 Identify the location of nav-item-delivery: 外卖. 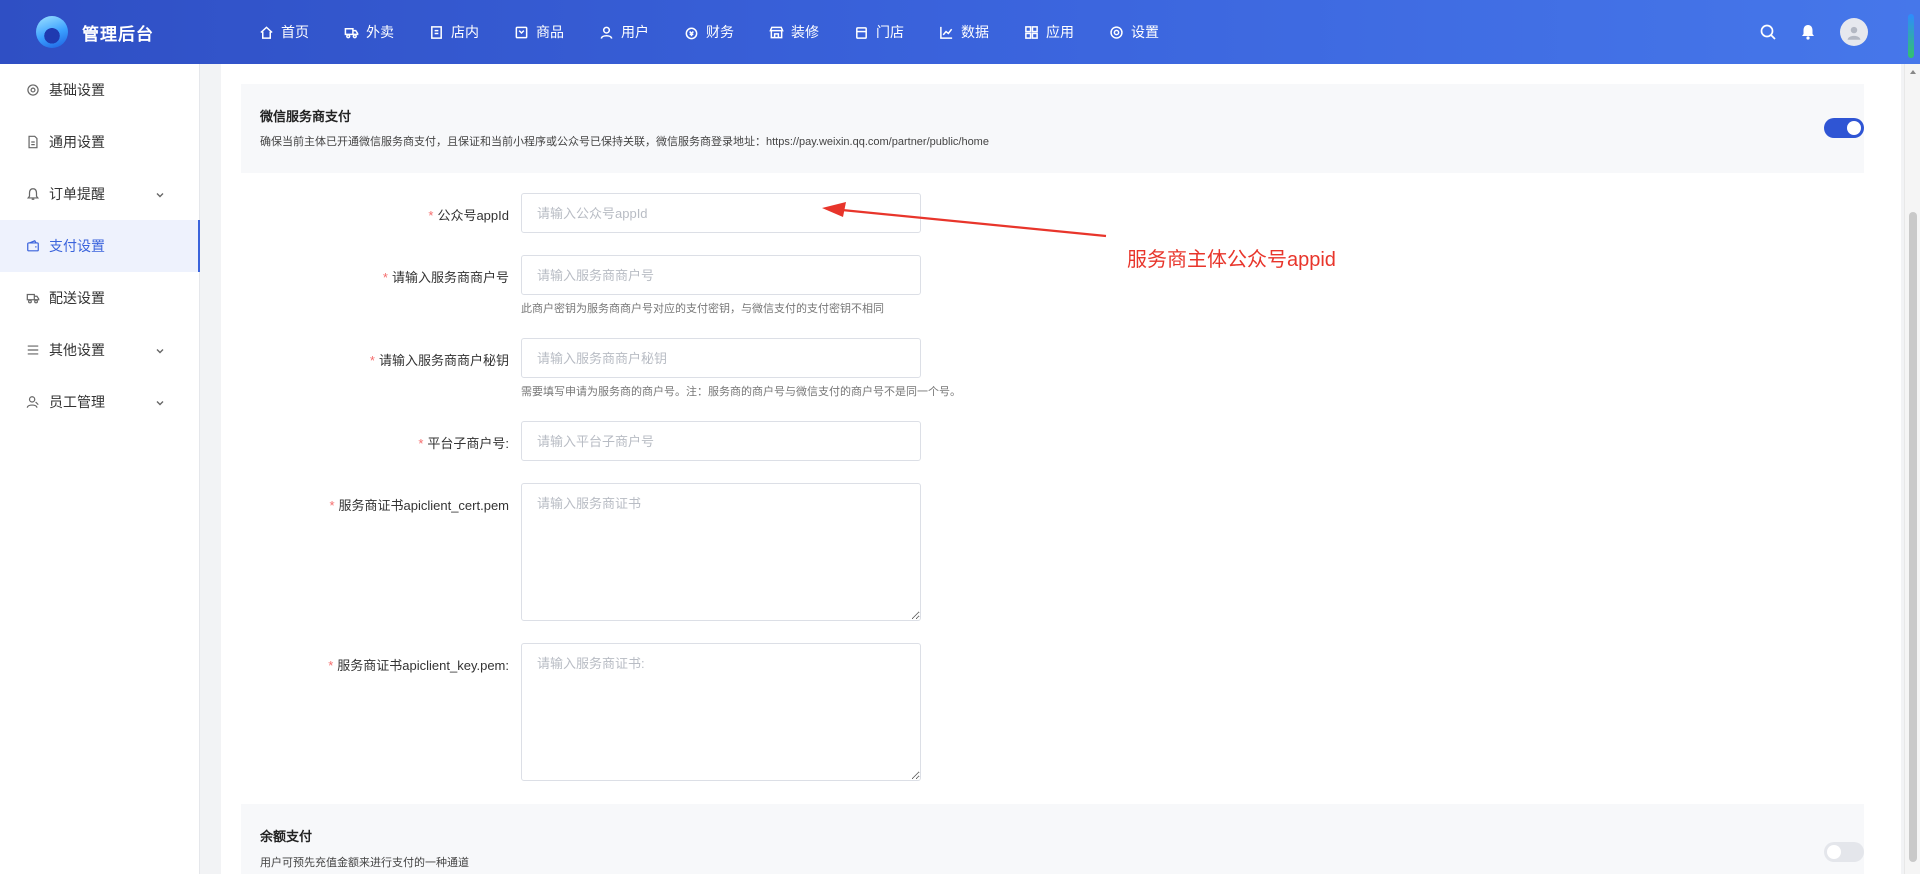
(368, 32).